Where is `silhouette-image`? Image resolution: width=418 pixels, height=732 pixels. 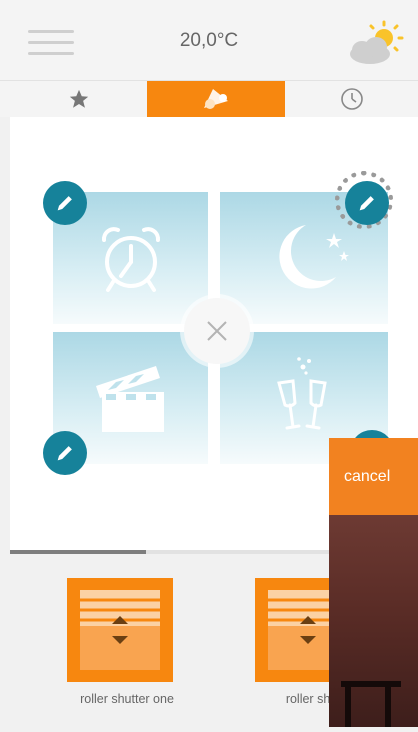
silhouette-image is located at coordinates (371, 704).